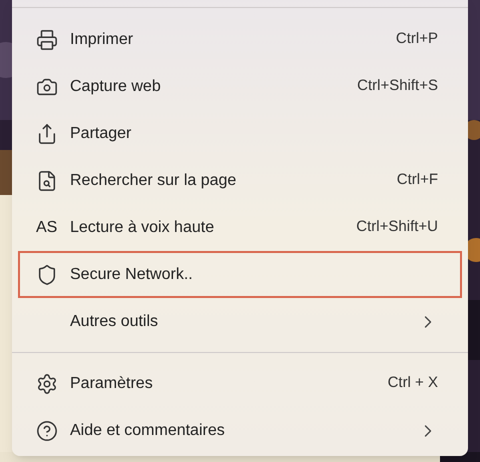 The height and width of the screenshot is (462, 480). What do you see at coordinates (240, 39) in the screenshot?
I see `menu-item: Imprimer Ctrl+P` at bounding box center [240, 39].